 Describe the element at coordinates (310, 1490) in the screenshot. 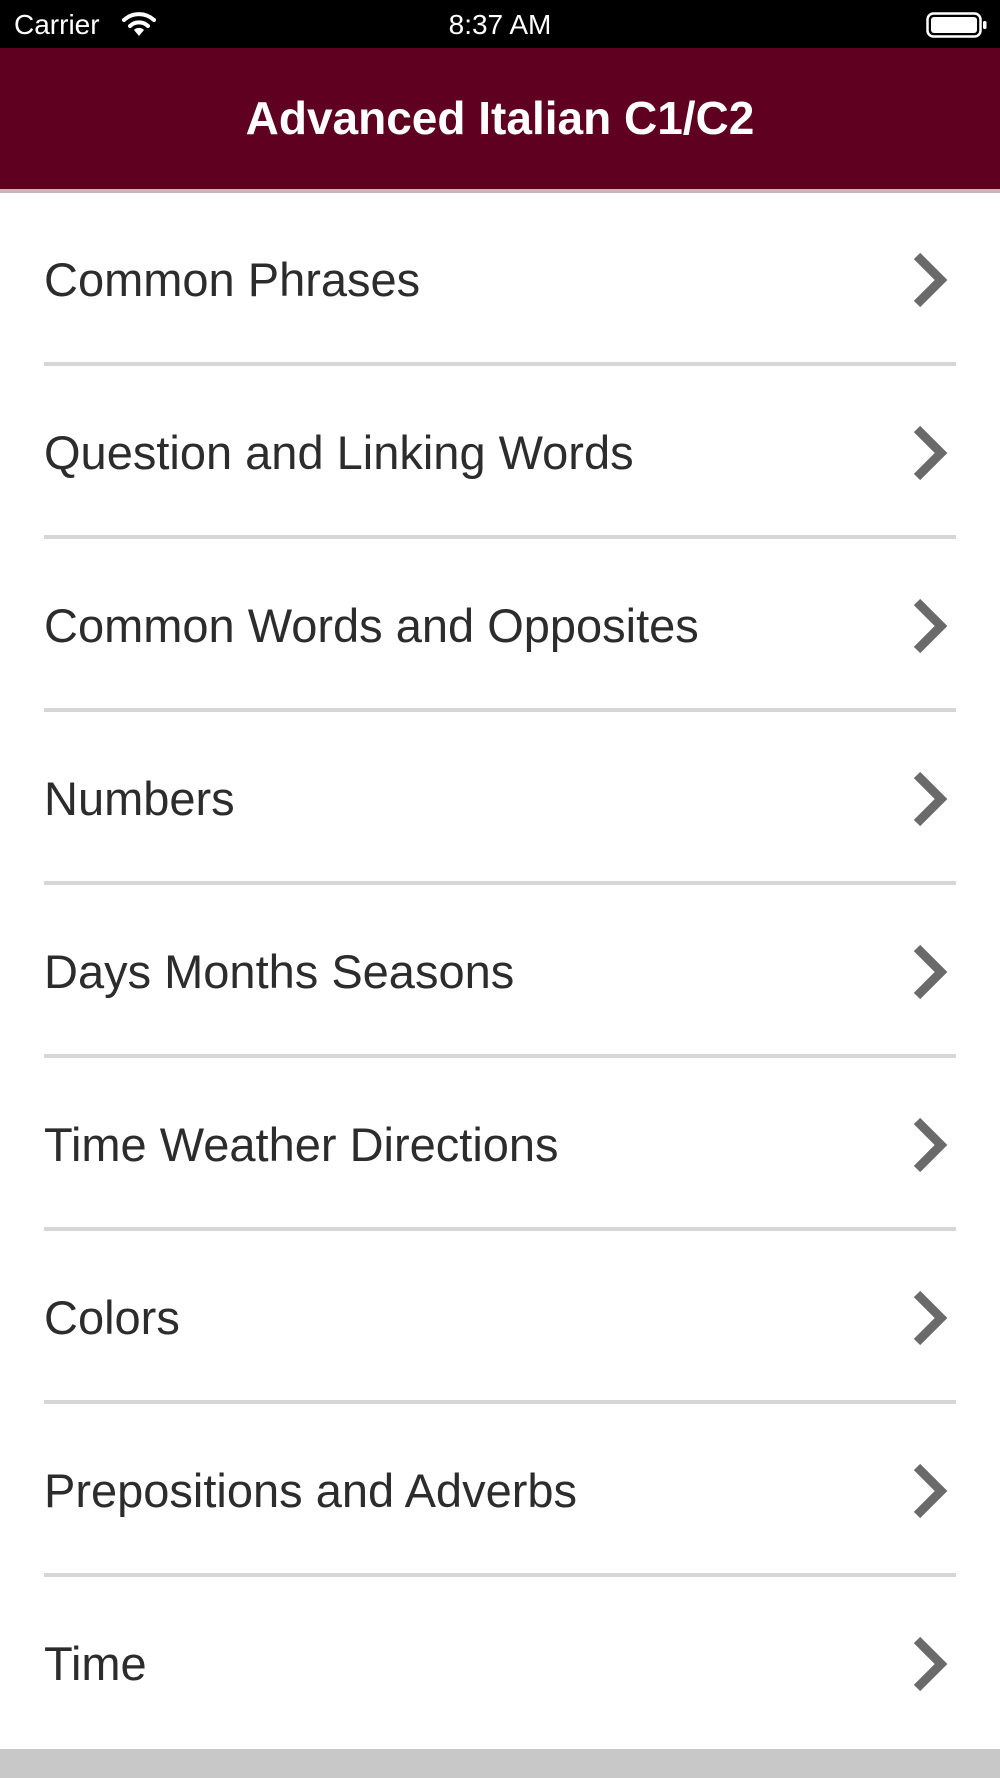

I see `list-item-label: Prepositions and Adverbs` at that location.